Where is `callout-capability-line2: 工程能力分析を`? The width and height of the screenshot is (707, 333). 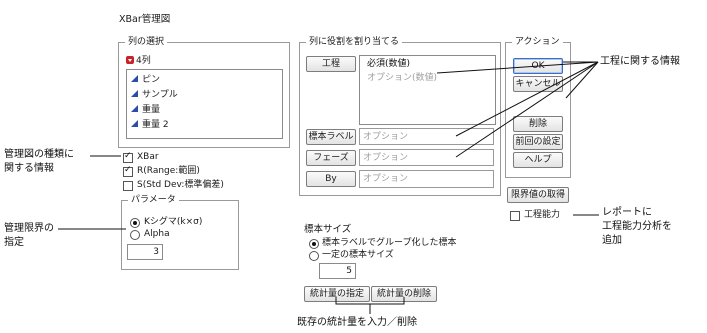
callout-capability-line2: 工程能力分析を is located at coordinates (637, 226).